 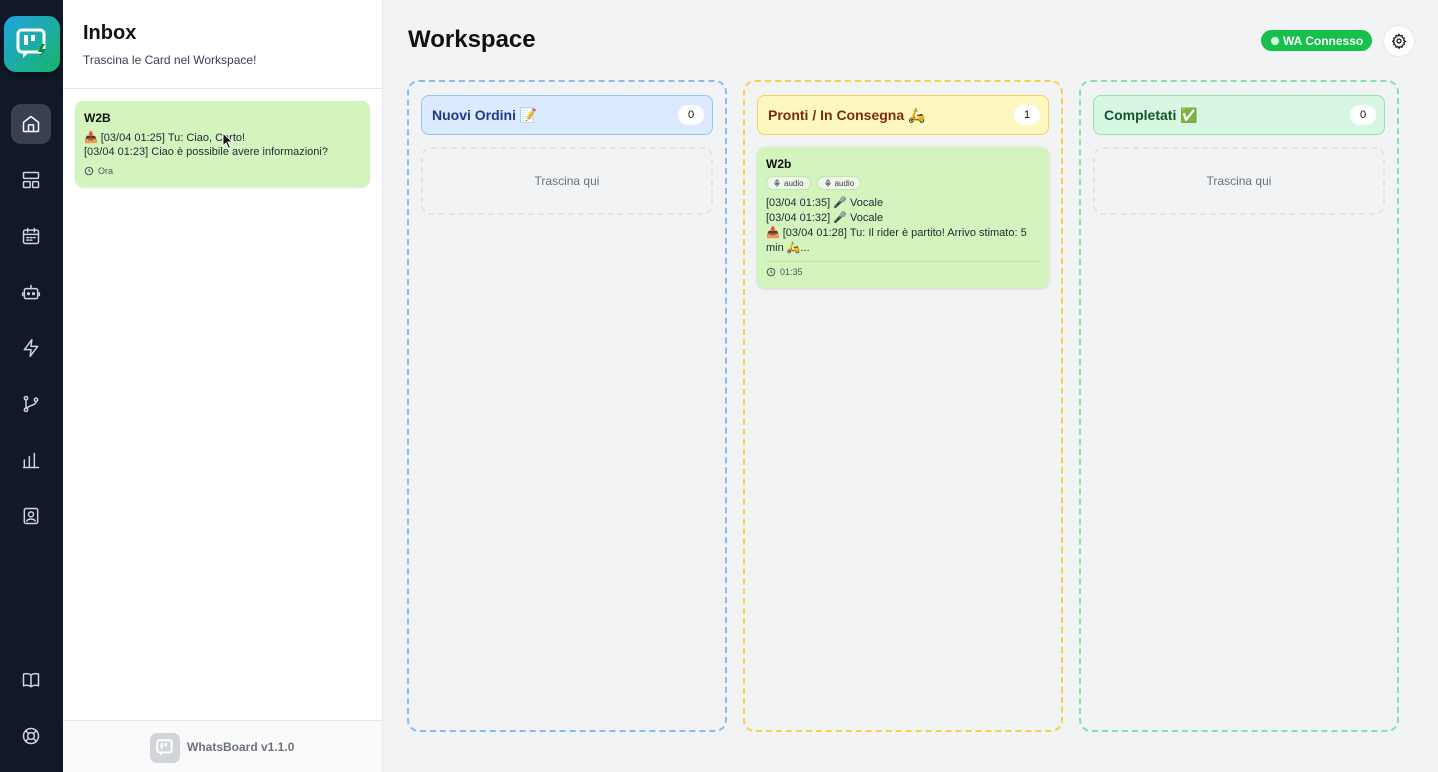 I want to click on card-message: [03/04 01:35] 🎤 Vocale, so click(x=825, y=203).